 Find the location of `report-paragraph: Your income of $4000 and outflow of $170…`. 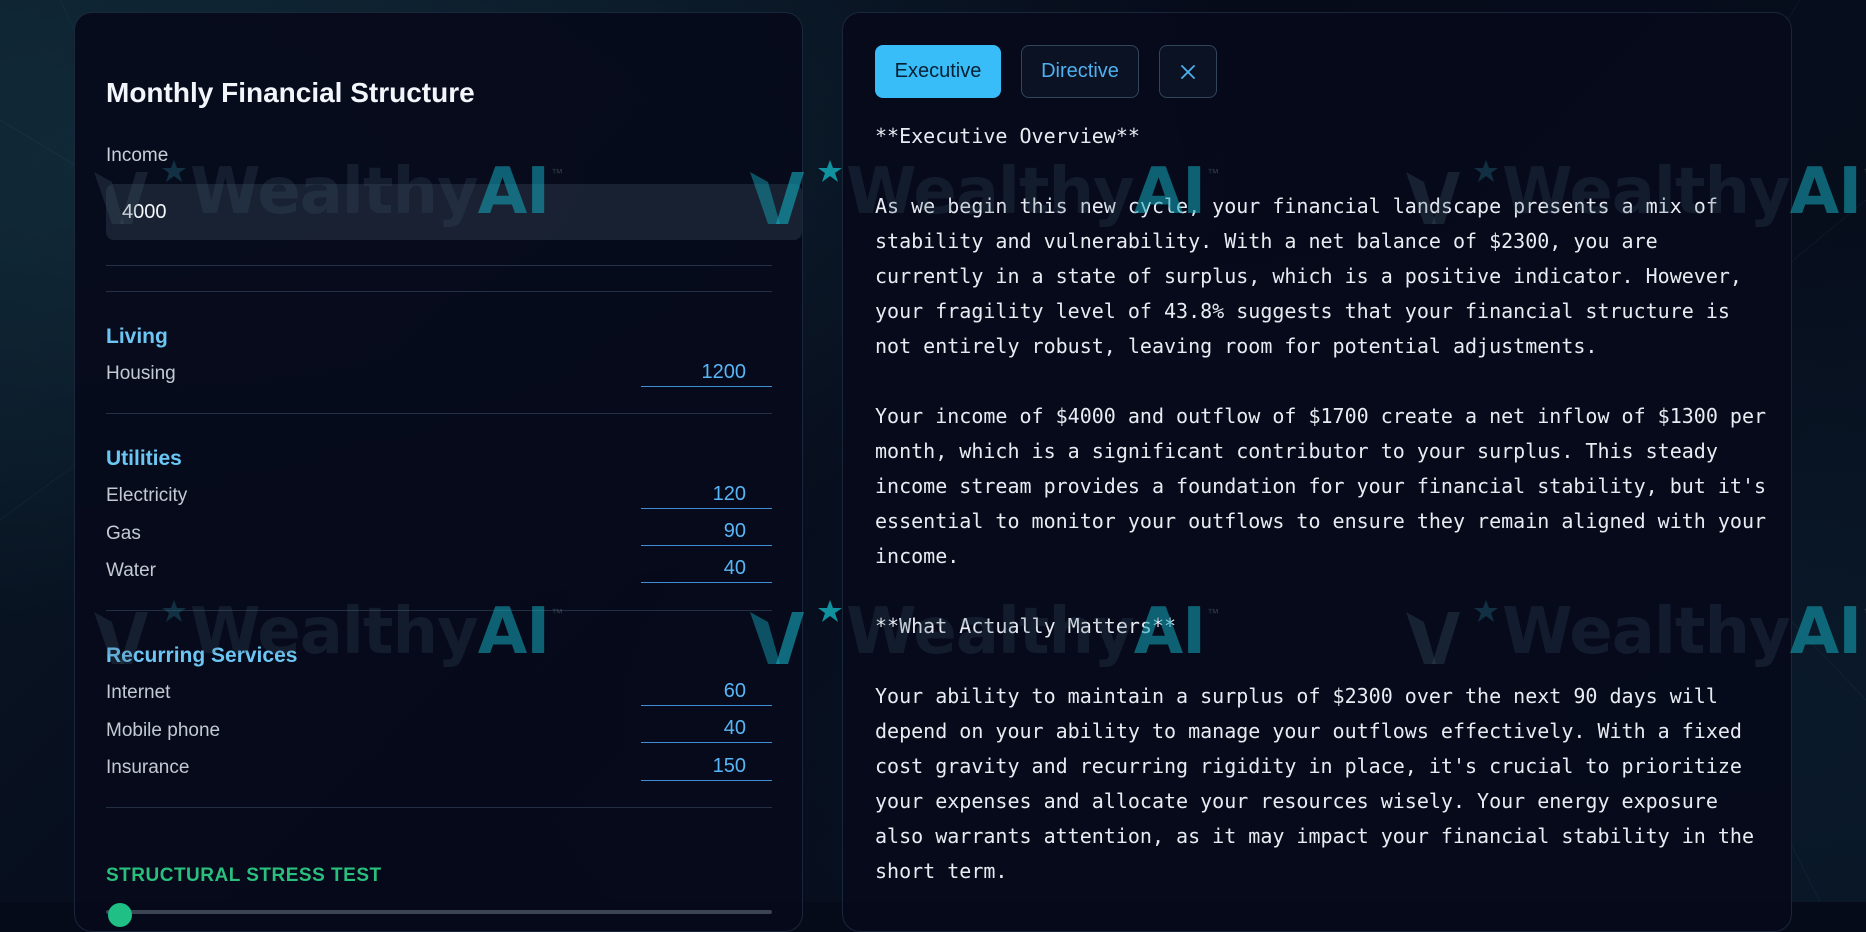

report-paragraph: Your income of $4000 and outflow of $170… is located at coordinates (1325, 486).